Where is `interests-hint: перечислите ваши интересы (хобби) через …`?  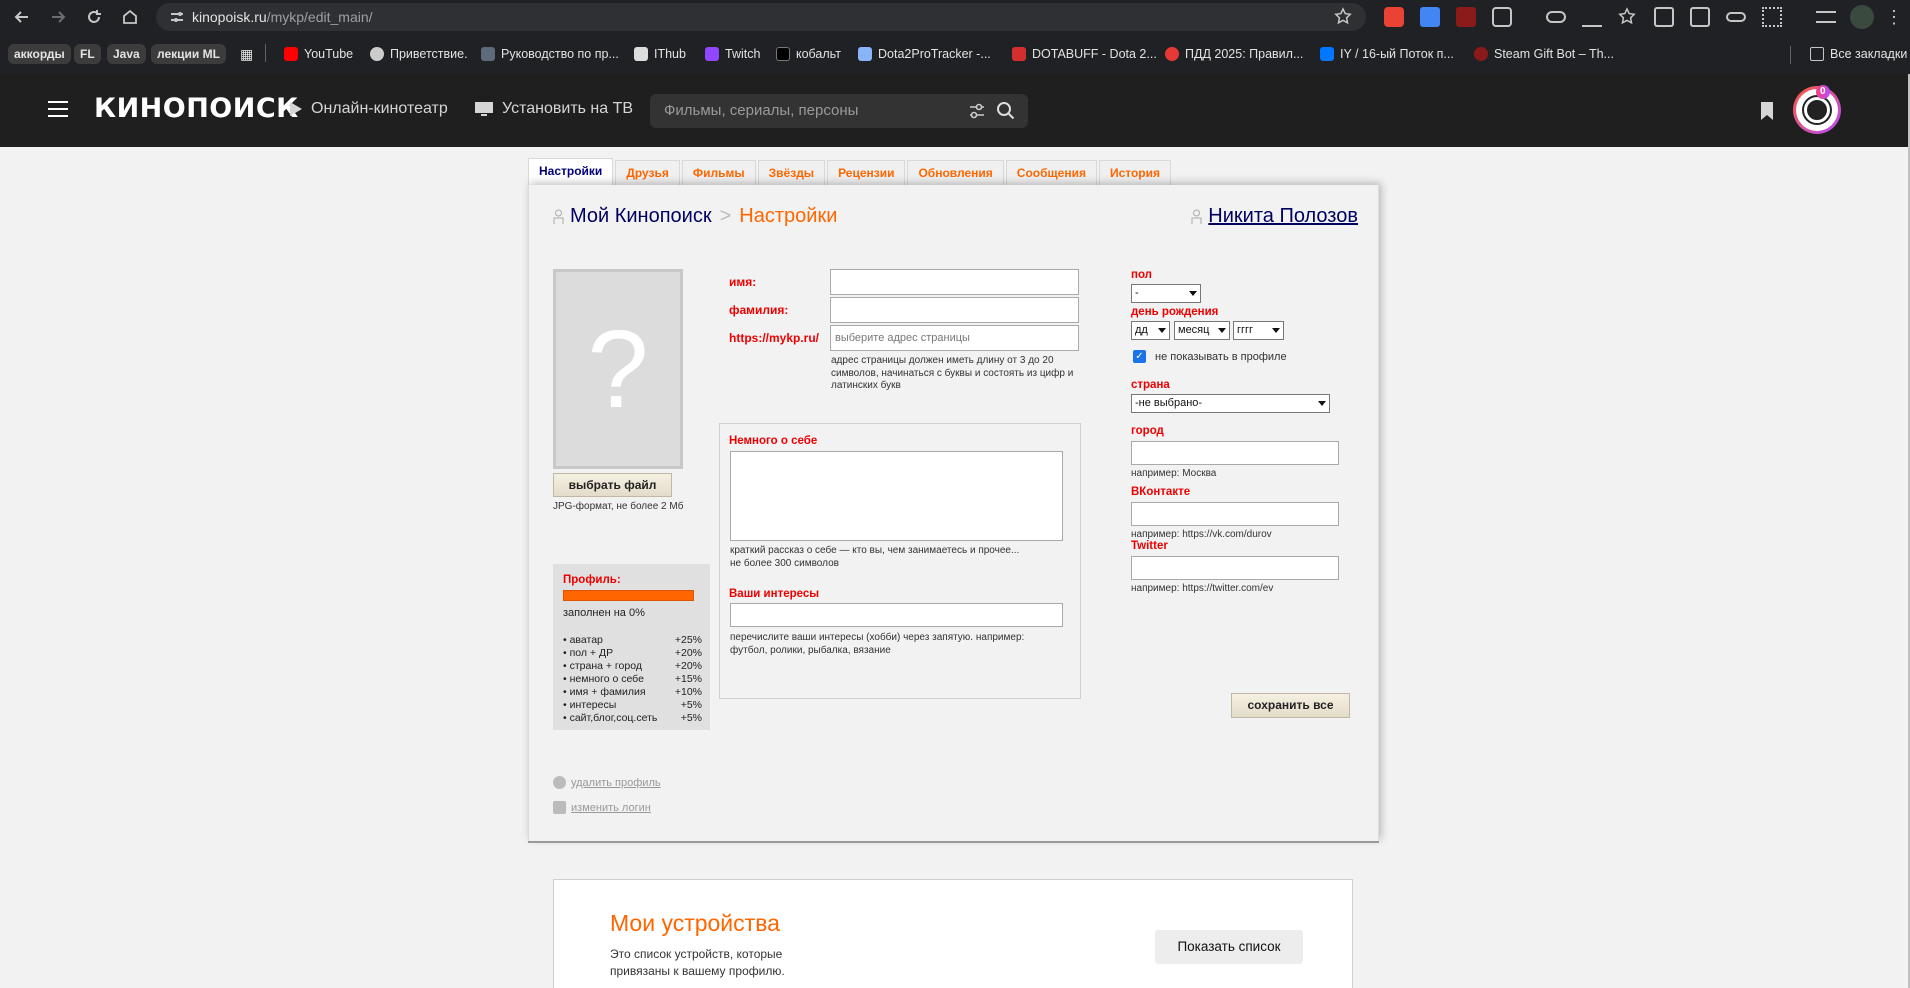 interests-hint: перечислите ваши интересы (хобби) через … is located at coordinates (877, 644).